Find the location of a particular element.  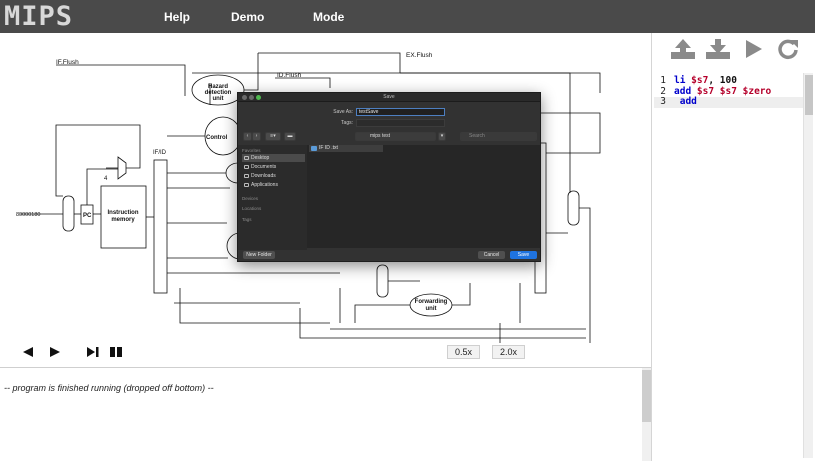

back-button: ‹ is located at coordinates (247, 136).